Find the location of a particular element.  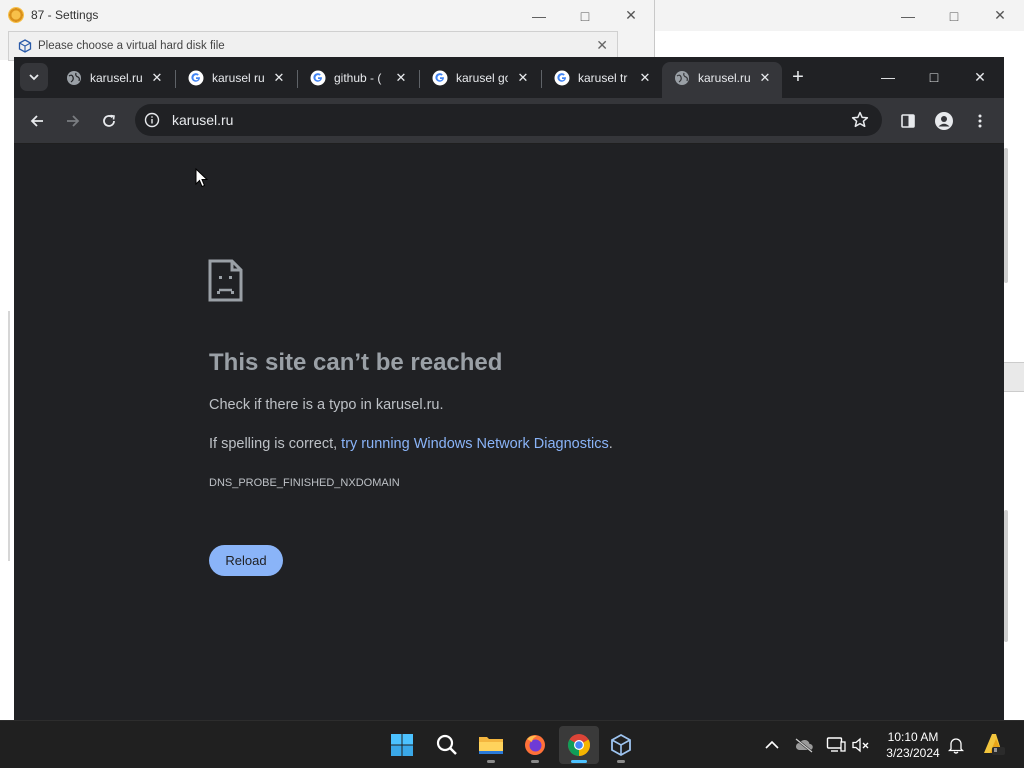

error-title: This site can’t be reached is located at coordinates (356, 362).